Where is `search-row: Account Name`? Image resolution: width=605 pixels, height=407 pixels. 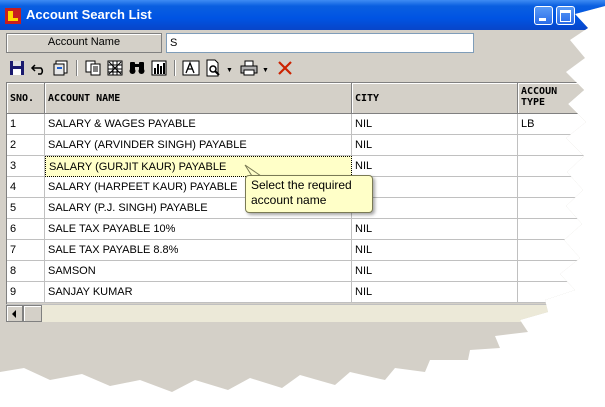
search-row: Account Name is located at coordinates (305, 43).